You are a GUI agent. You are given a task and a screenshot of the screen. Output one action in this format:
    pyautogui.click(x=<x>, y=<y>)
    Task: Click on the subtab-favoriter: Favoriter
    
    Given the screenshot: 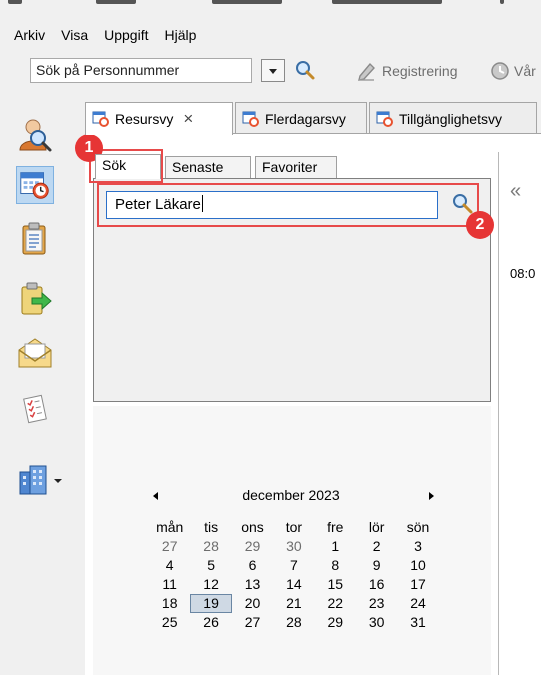 What is the action you would take?
    pyautogui.click(x=296, y=167)
    